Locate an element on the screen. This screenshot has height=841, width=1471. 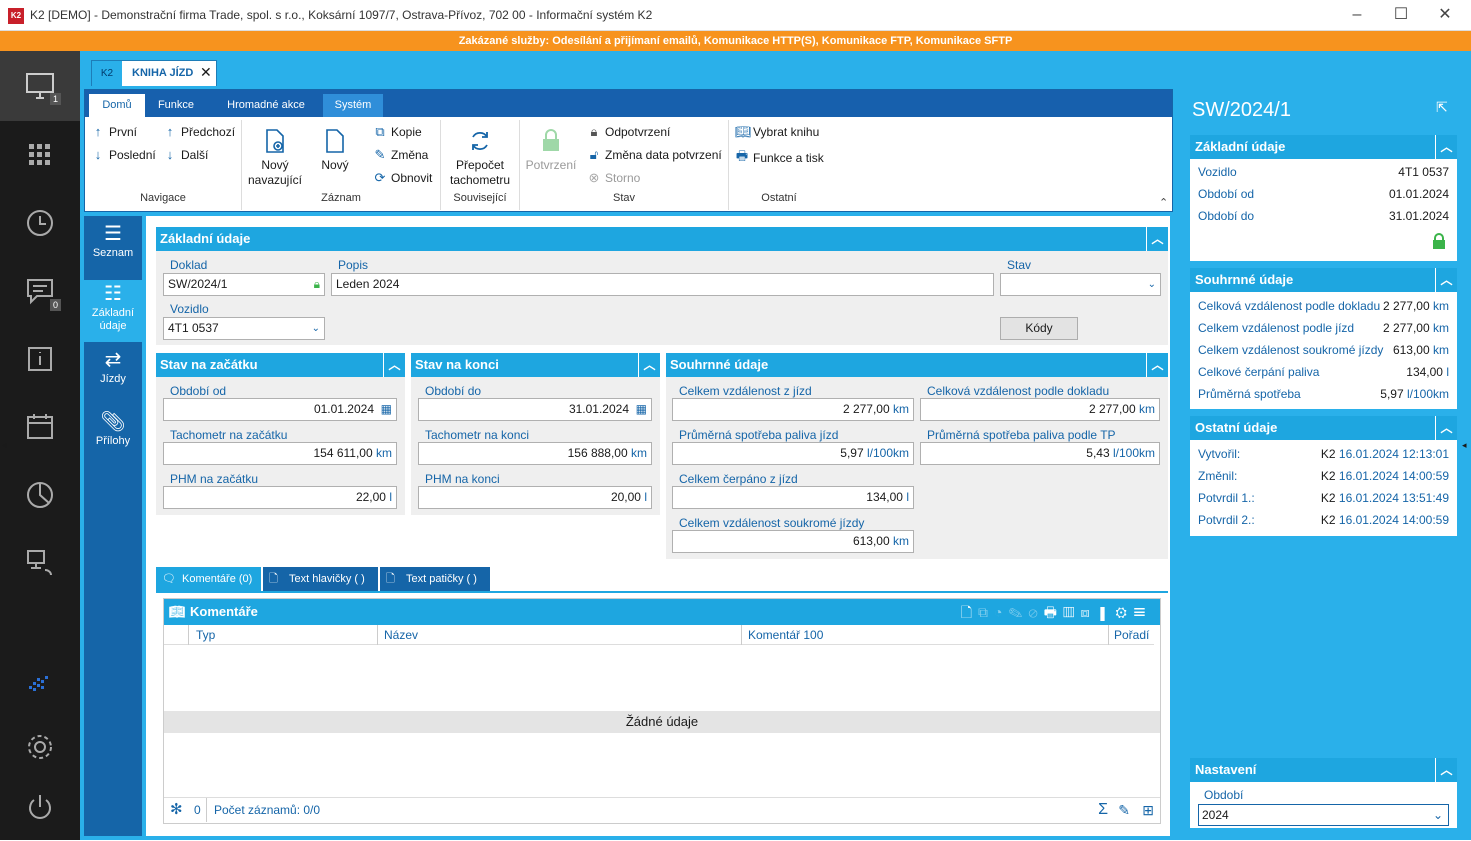
info-icon is located at coordinates (40, 359).